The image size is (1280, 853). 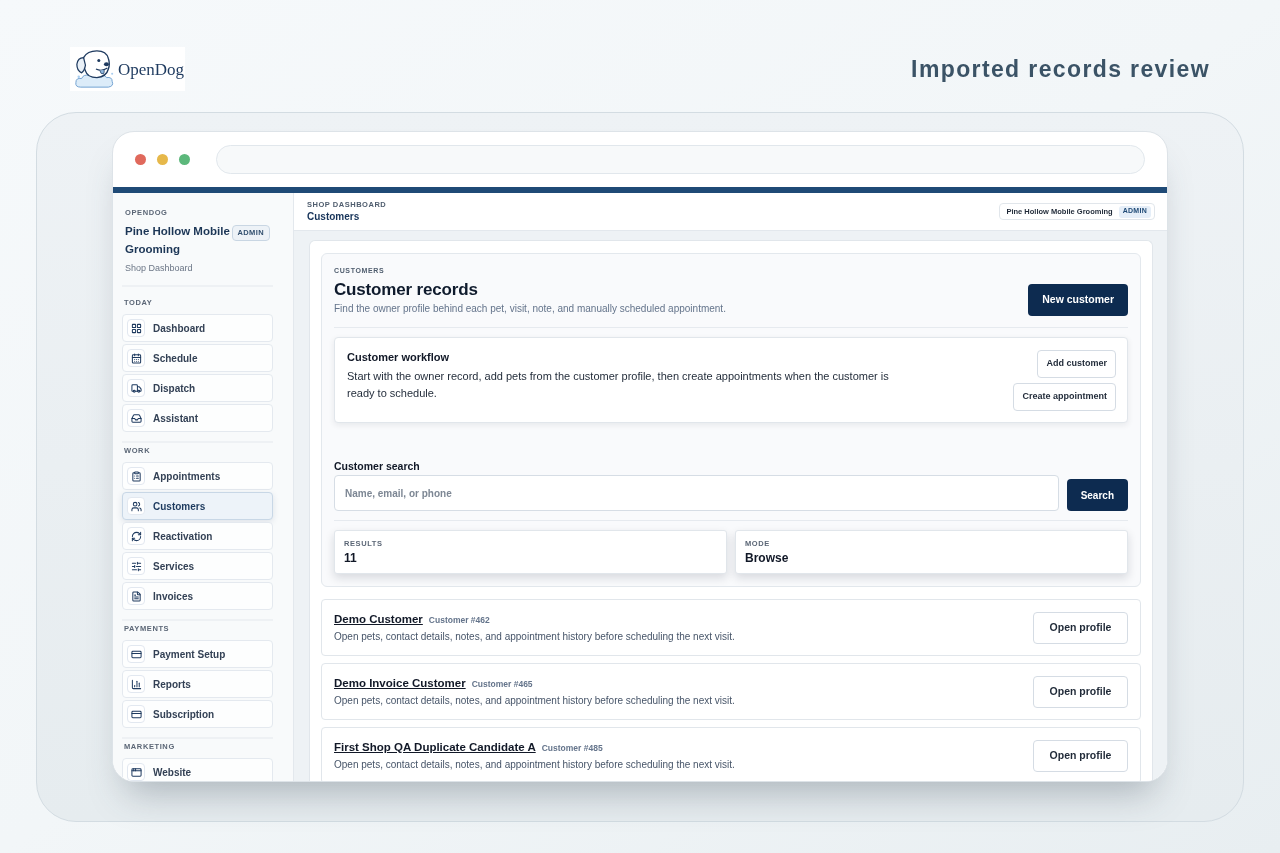 What do you see at coordinates (435, 747) in the screenshot?
I see `customer-name-link: First Shop QA Duplicate Candidate A` at bounding box center [435, 747].